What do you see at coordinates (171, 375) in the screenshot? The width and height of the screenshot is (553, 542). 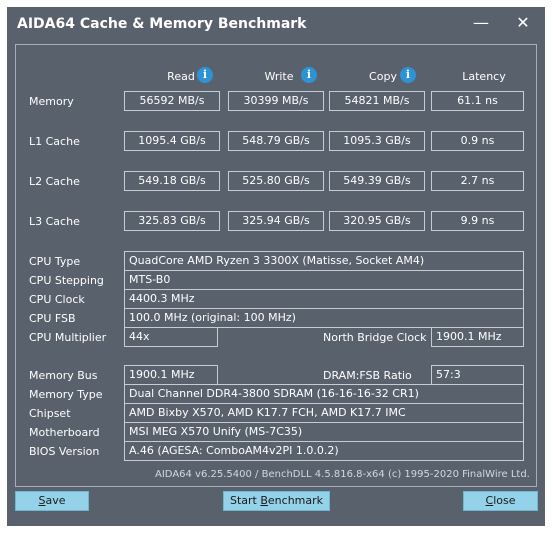 I see `memory-bus-value: 1900.1 MHz` at bounding box center [171, 375].